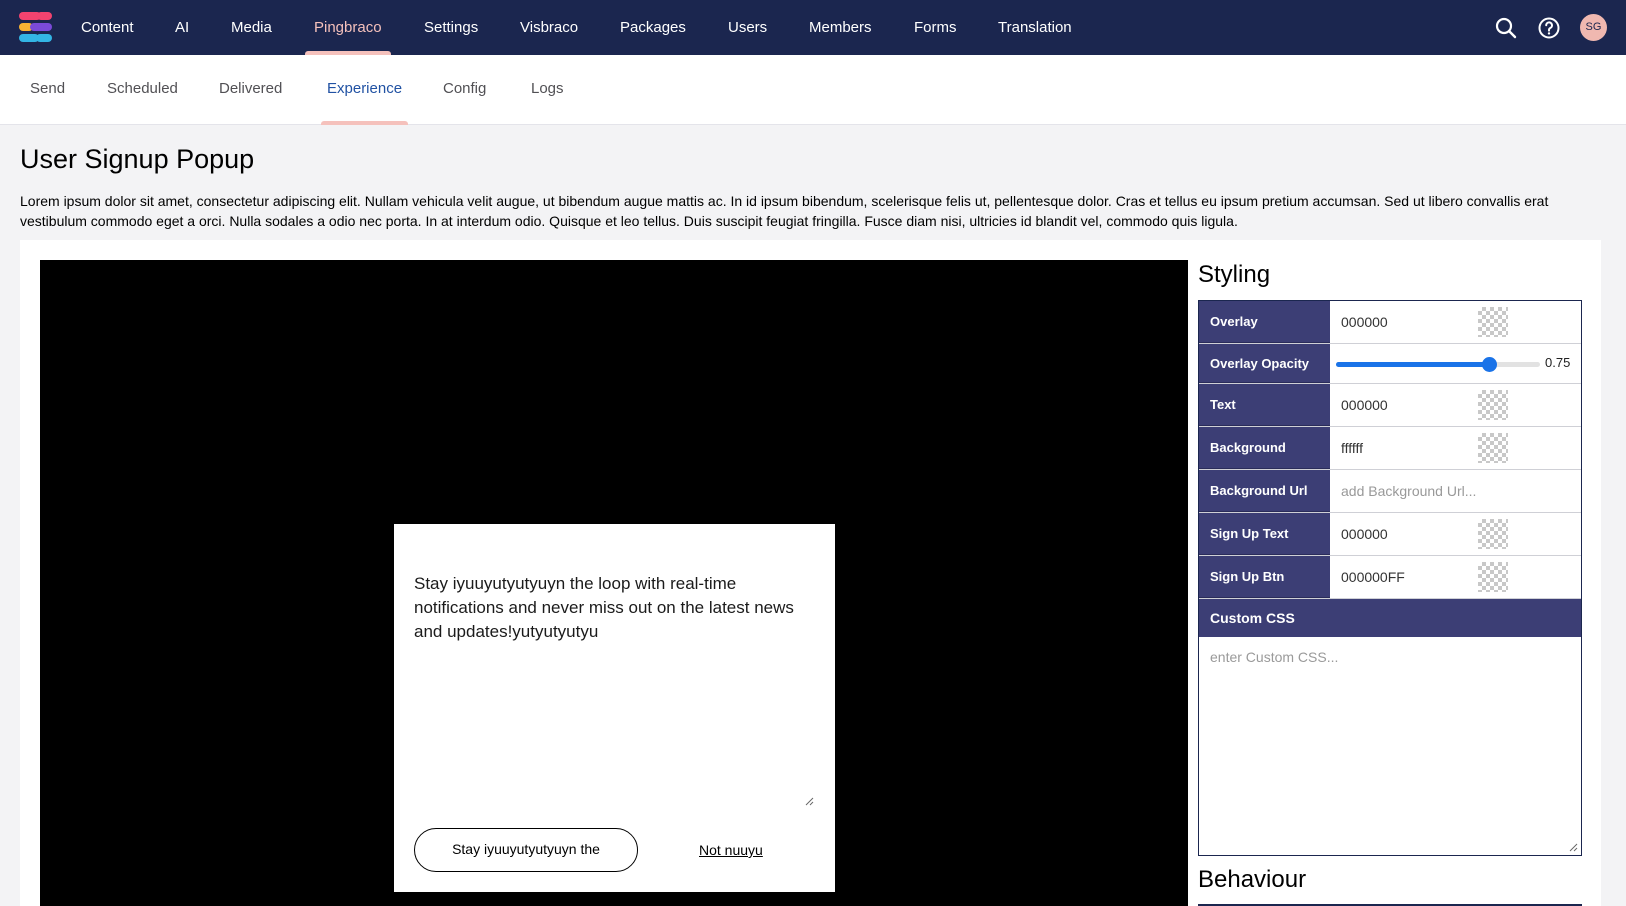 This screenshot has height=906, width=1626. I want to click on resize-grip-icon, so click(809, 801).